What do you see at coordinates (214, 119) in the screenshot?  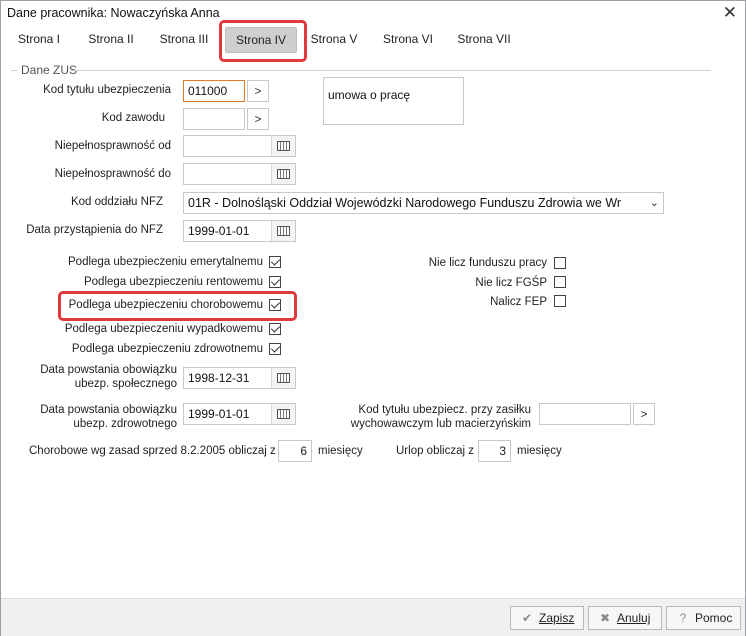 I see `kod-zawodu-input` at bounding box center [214, 119].